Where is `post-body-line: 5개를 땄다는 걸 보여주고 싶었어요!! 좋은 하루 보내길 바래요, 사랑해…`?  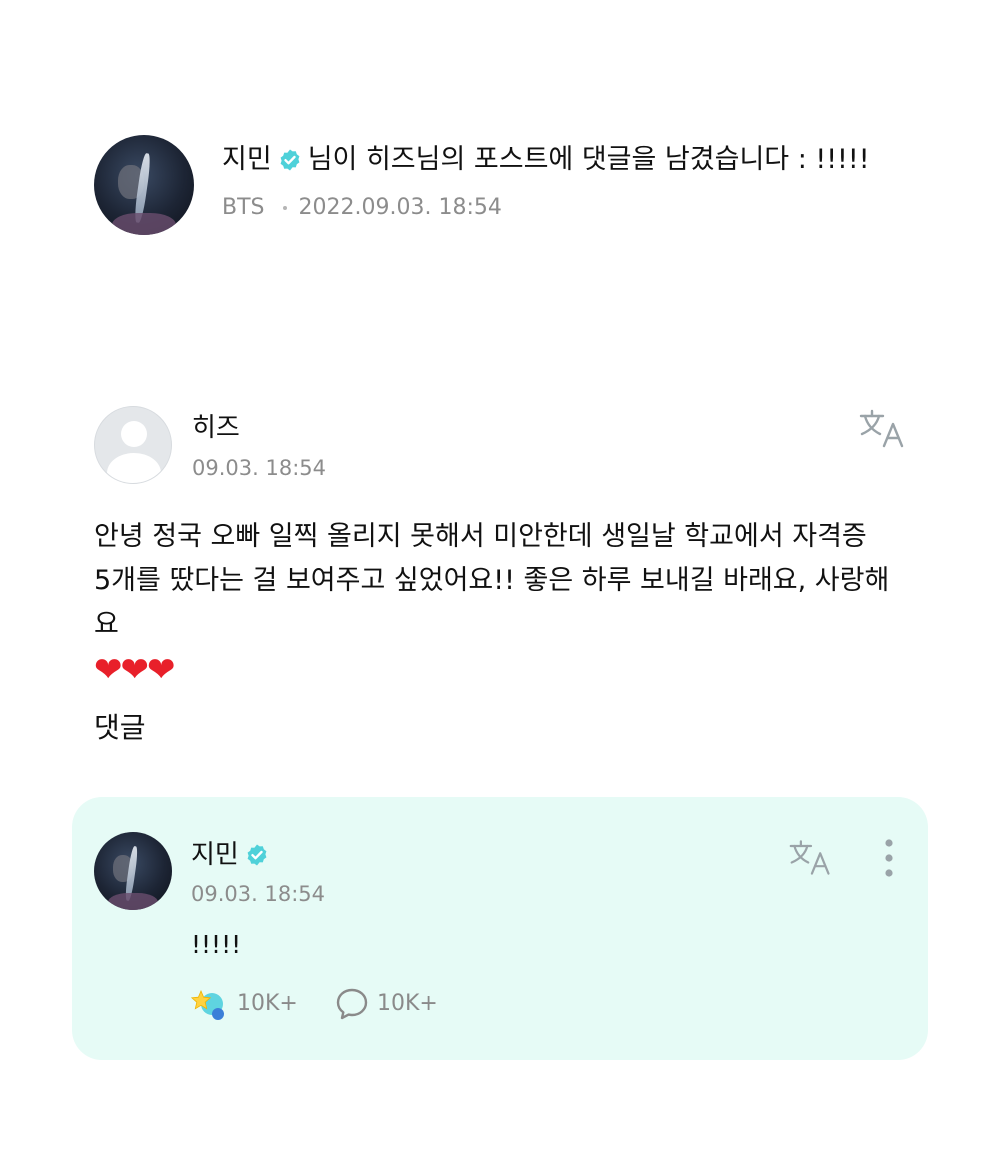
post-body-line: 5개를 땄다는 걸 보여주고 싶었어요!! 좋은 하루 보내길 바래요, 사랑해… is located at coordinates (492, 602).